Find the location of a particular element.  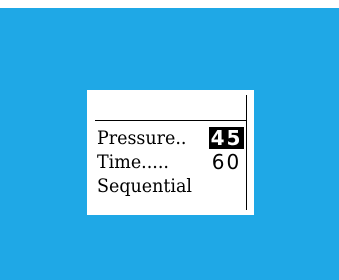

pressure-label: Pressure.. is located at coordinates (142, 138).